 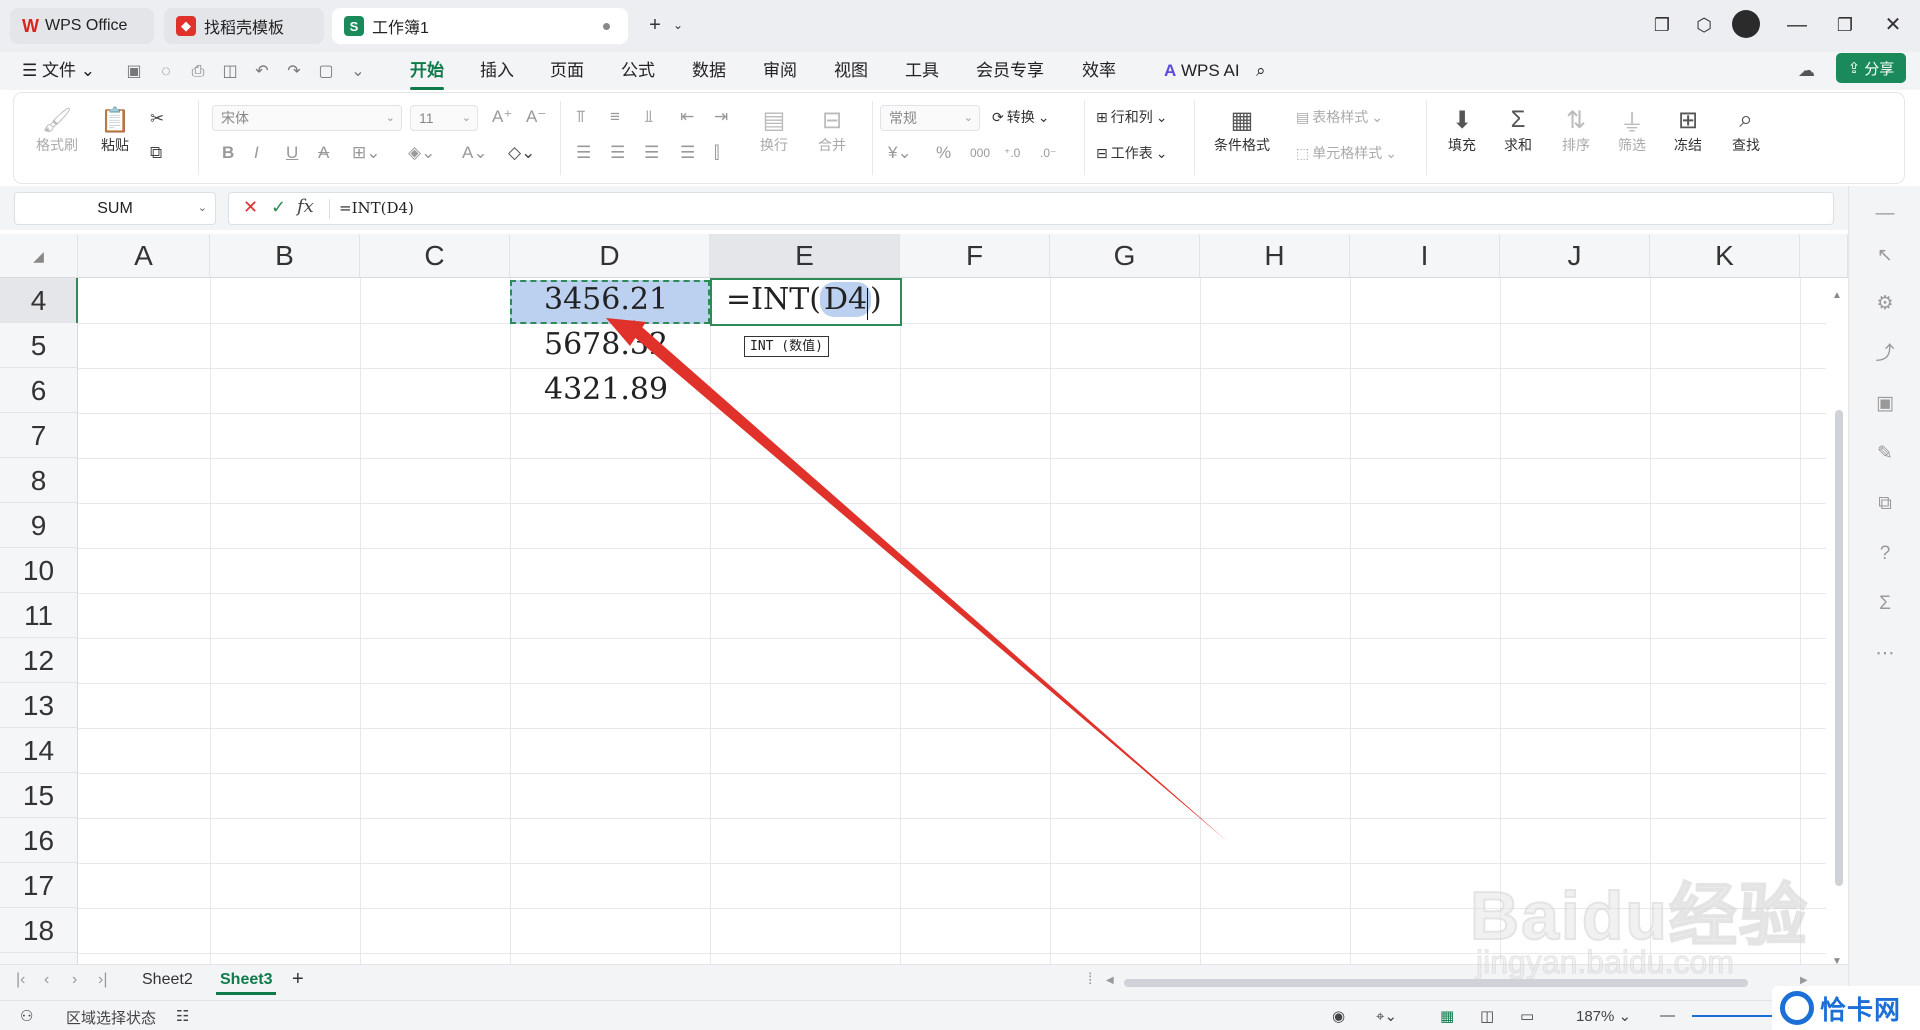 I want to click on align-right-icon: ☰, so click(x=651, y=153).